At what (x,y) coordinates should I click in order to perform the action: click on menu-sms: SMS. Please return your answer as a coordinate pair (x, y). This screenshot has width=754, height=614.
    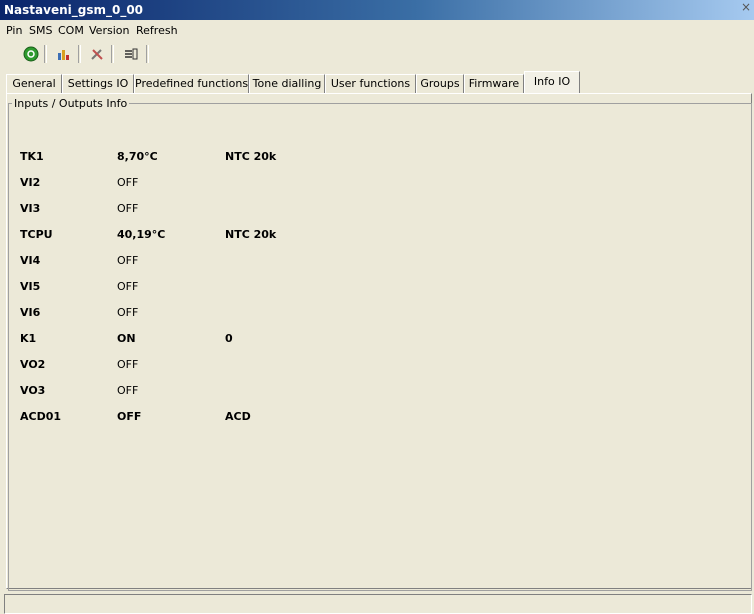
    Looking at the image, I should click on (40, 30).